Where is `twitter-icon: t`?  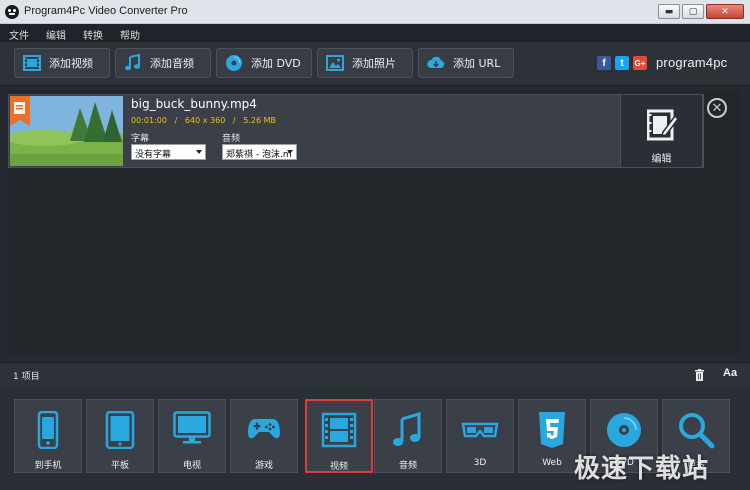
twitter-icon: t is located at coordinates (622, 63).